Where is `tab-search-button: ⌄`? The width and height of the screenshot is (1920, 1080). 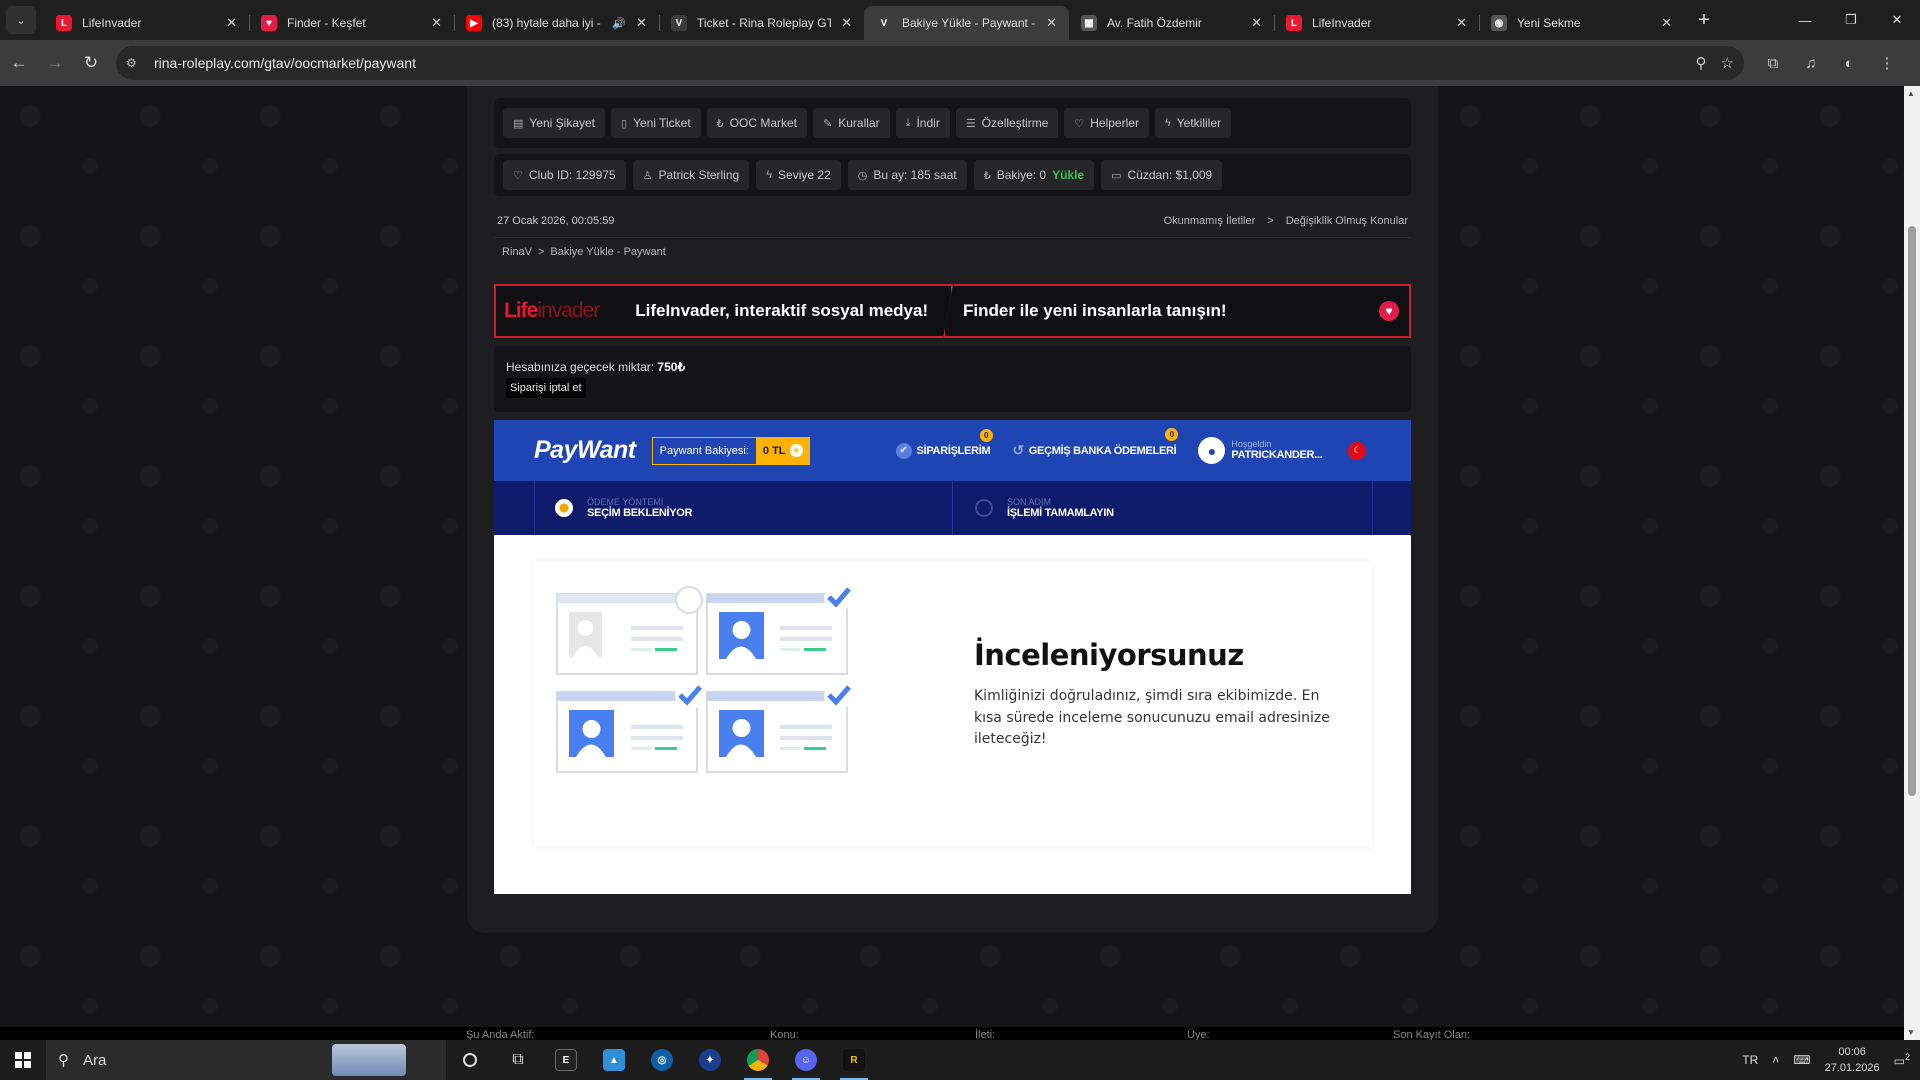 tab-search-button: ⌄ is located at coordinates (21, 20).